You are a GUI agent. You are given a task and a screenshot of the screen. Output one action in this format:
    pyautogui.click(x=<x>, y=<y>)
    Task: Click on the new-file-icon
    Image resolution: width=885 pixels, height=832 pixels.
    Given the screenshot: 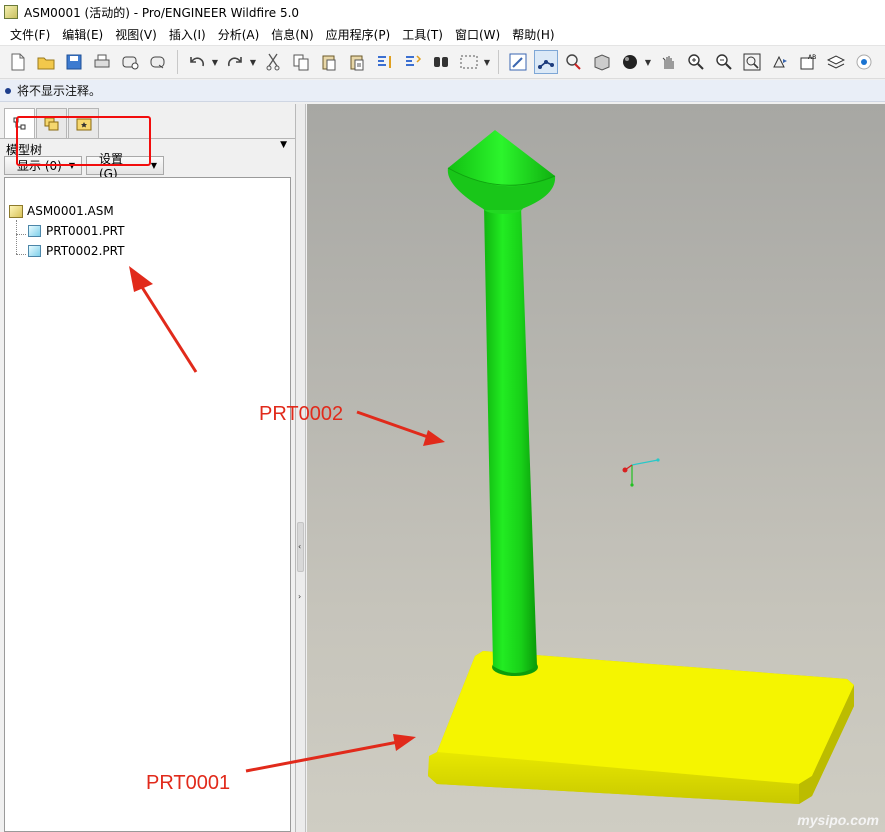 What is the action you would take?
    pyautogui.click(x=18, y=62)
    